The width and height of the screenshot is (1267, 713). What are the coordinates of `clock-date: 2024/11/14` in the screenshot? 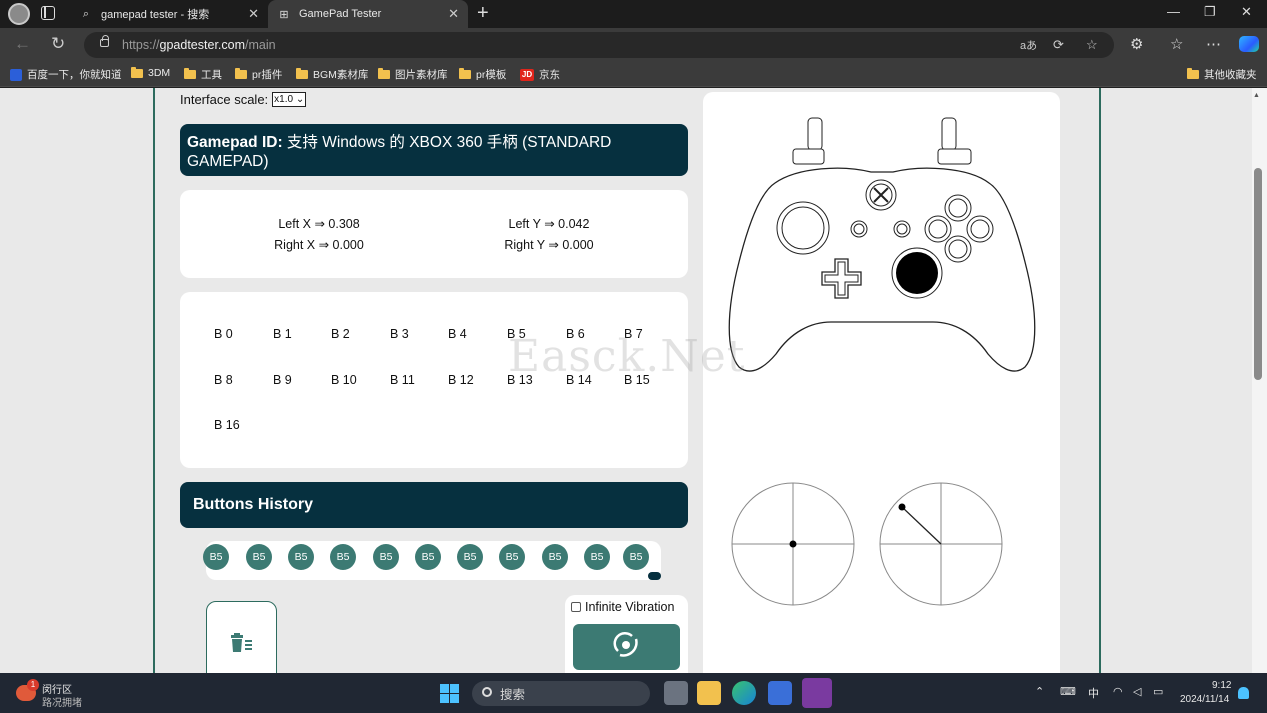 It's located at (1204, 699).